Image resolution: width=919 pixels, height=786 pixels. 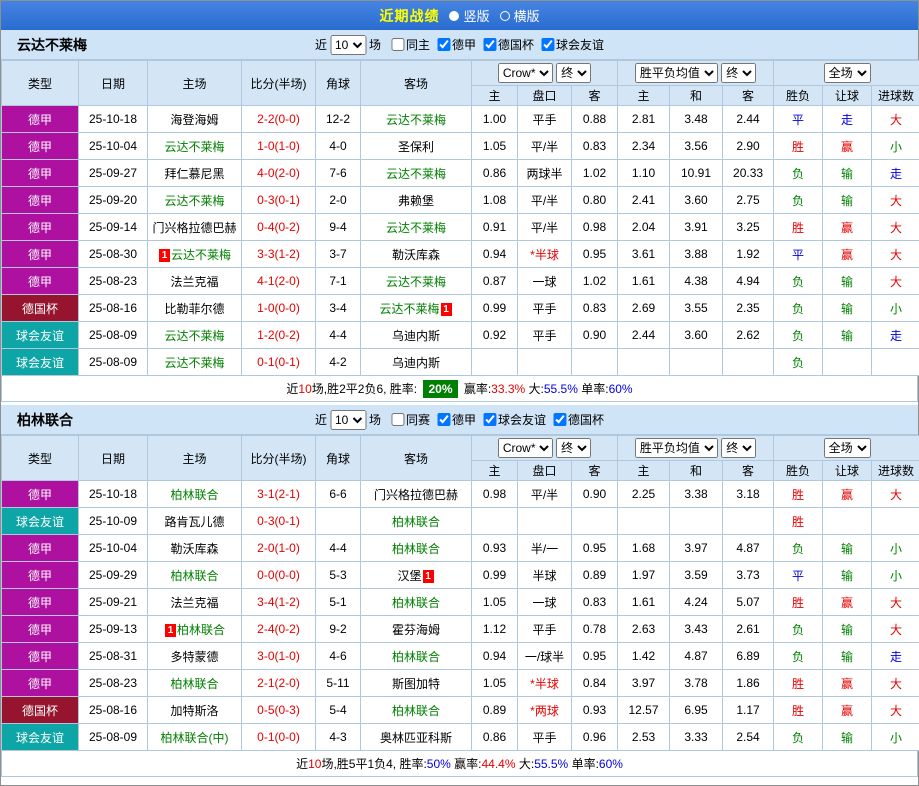 What do you see at coordinates (113, 494) in the screenshot?
I see `match-date: 25-10-18` at bounding box center [113, 494].